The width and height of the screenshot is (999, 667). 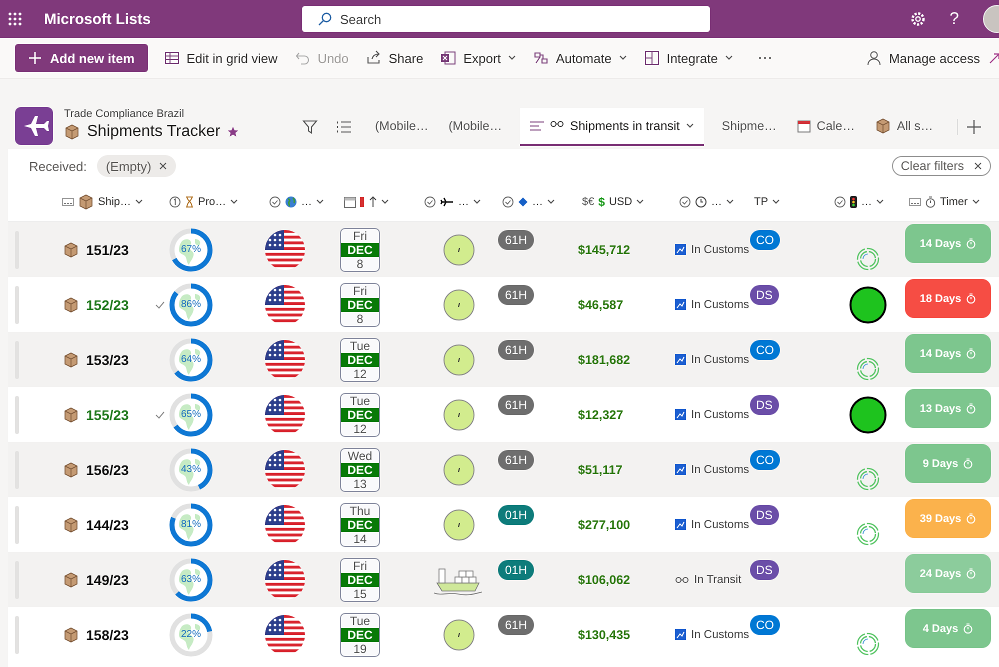 I want to click on progress-percent: 86%, so click(x=191, y=304).